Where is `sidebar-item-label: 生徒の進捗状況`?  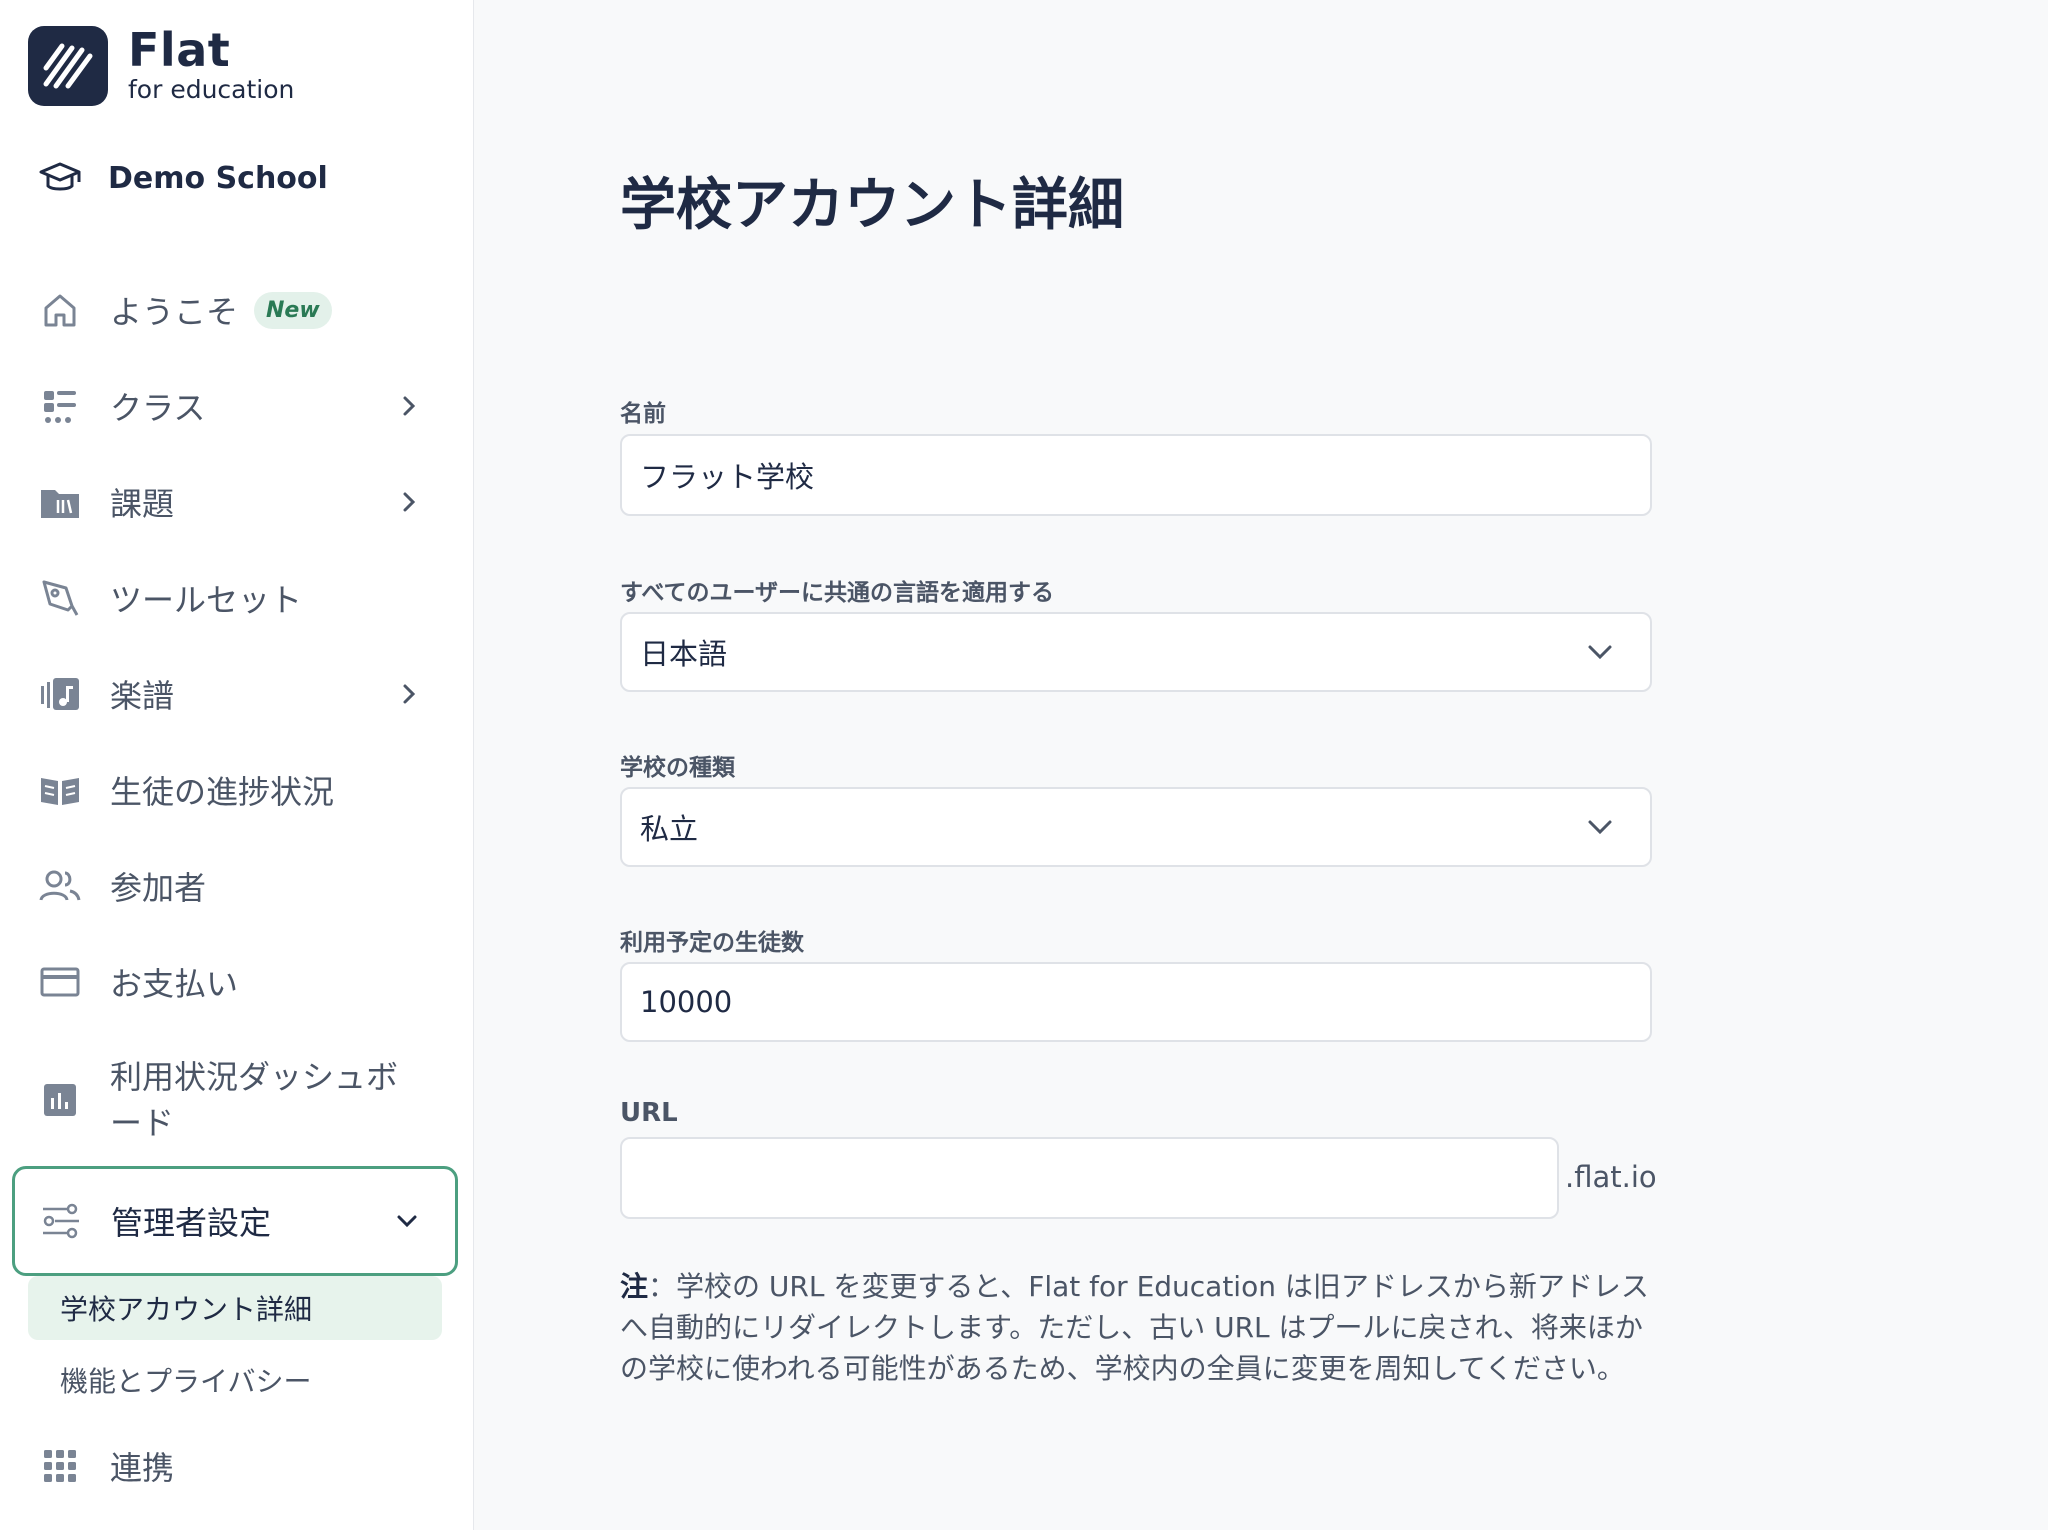
sidebar-item-label: 生徒の進捗状況 is located at coordinates (222, 792).